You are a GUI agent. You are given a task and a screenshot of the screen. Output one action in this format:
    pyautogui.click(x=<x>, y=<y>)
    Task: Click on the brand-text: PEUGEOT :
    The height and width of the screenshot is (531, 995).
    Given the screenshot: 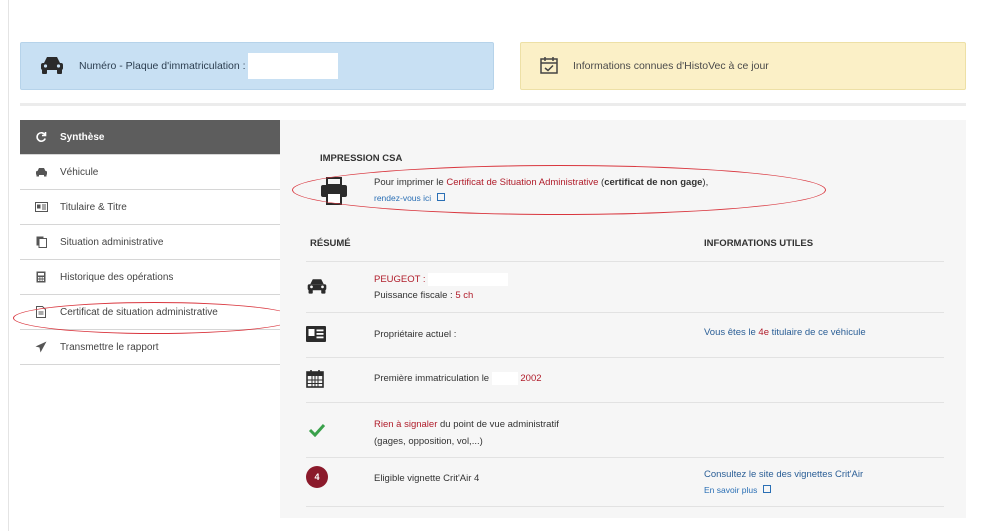 What is the action you would take?
    pyautogui.click(x=441, y=279)
    